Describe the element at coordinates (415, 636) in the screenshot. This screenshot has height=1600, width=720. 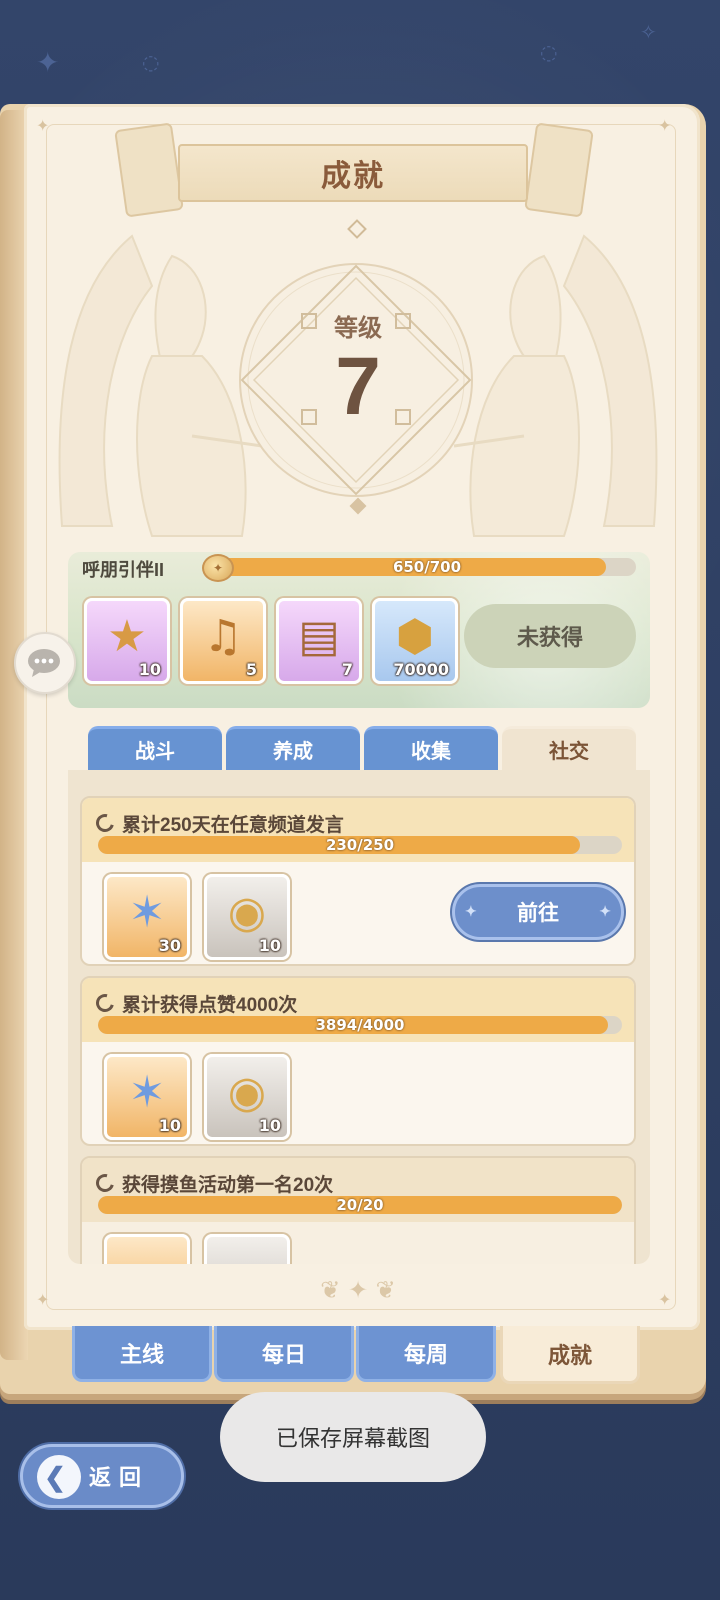
I see `gold-coin-icon: ⬢` at that location.